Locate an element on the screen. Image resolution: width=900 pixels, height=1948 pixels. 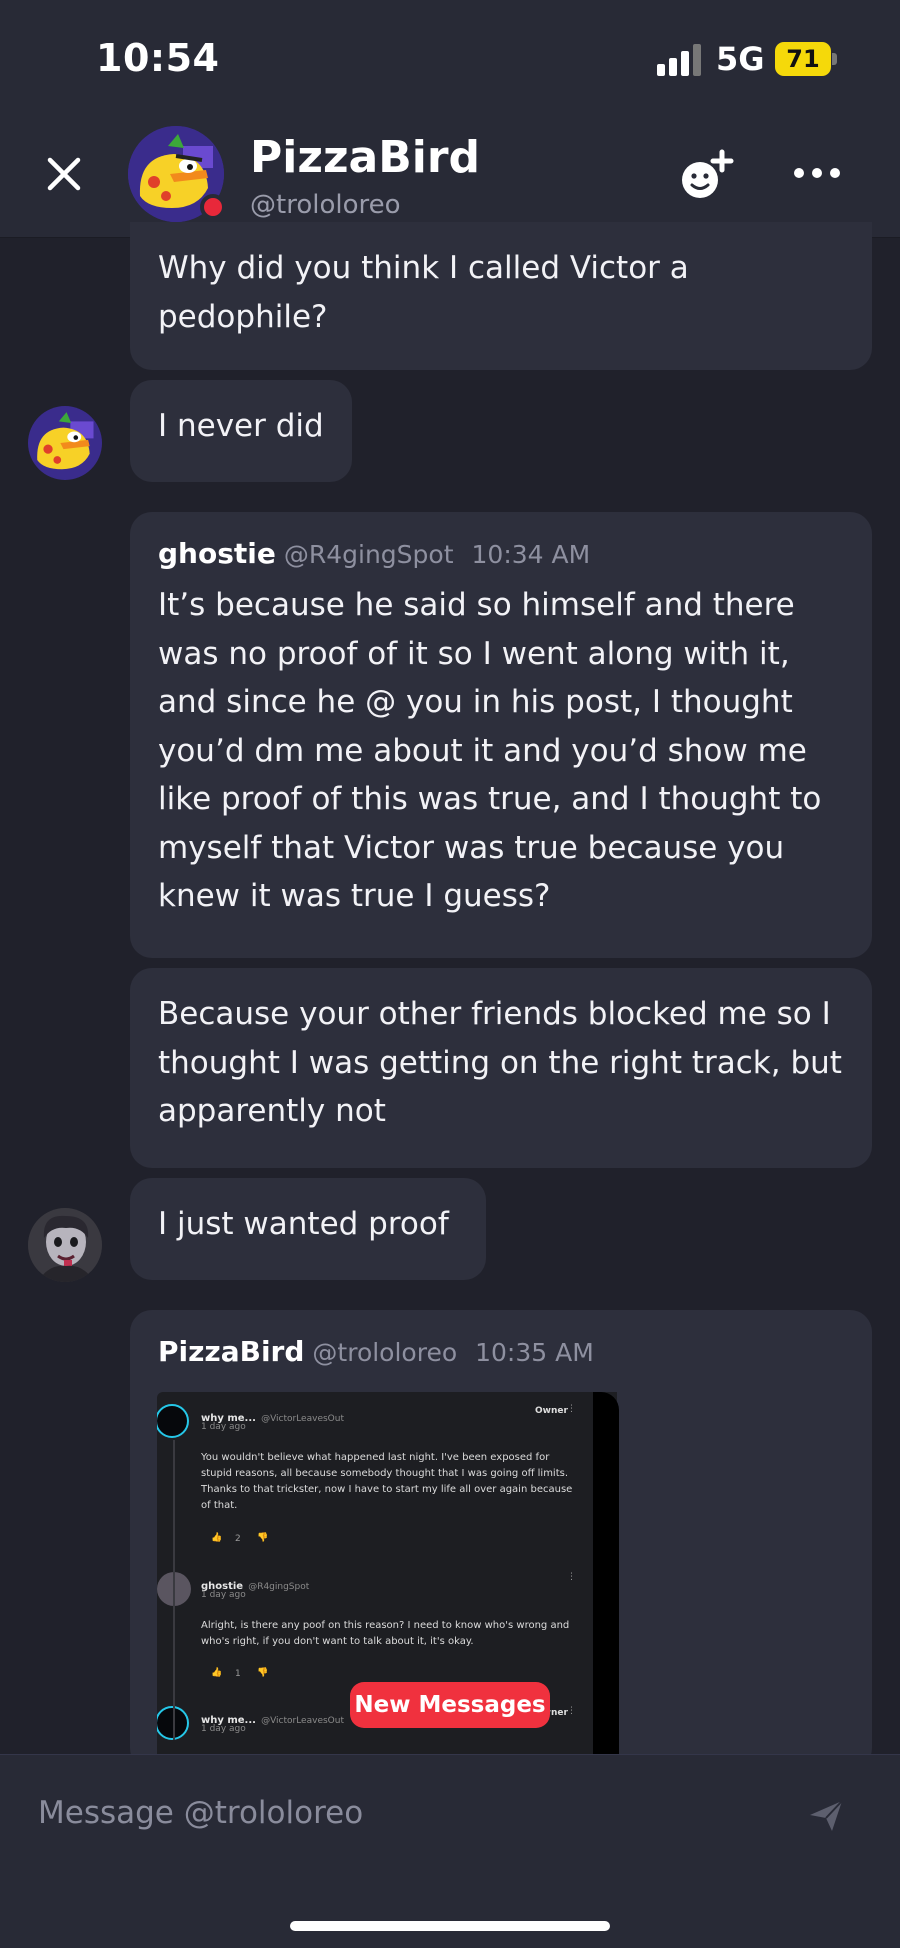
message-bubble: I never did is located at coordinates (241, 431).